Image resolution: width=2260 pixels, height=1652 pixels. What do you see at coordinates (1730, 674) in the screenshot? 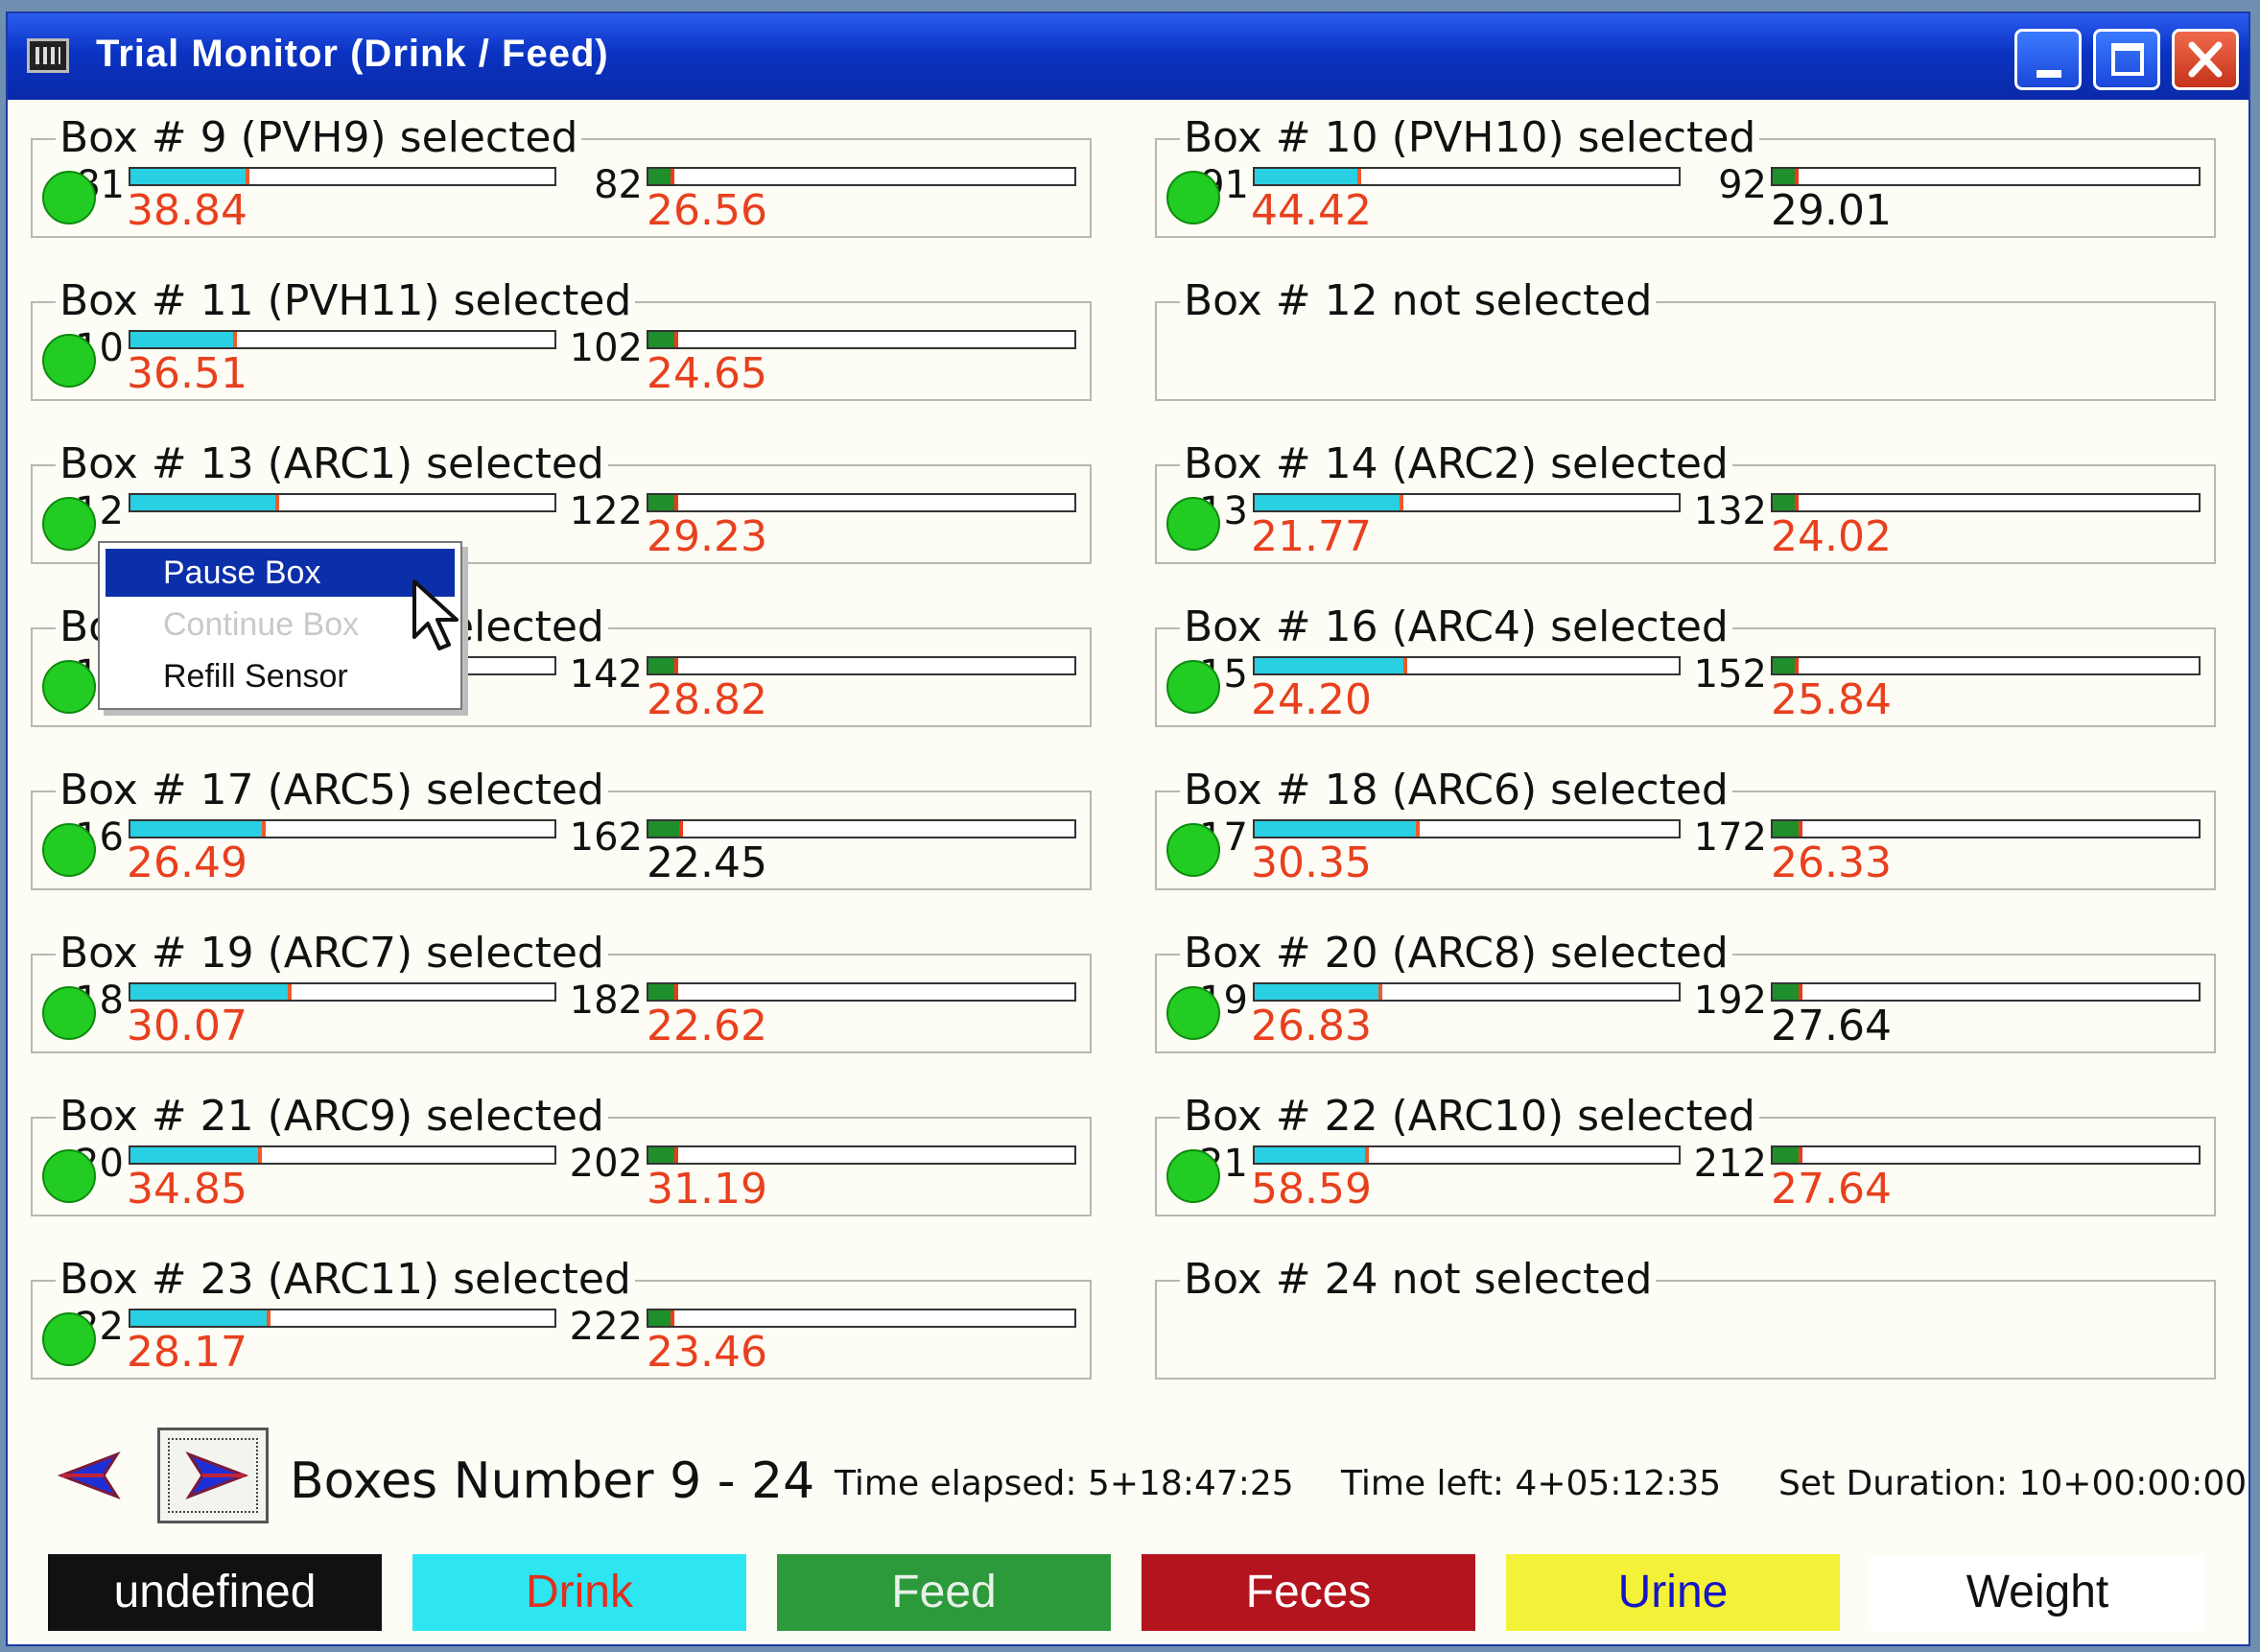
I see `feed-sensor-id: 152` at bounding box center [1730, 674].